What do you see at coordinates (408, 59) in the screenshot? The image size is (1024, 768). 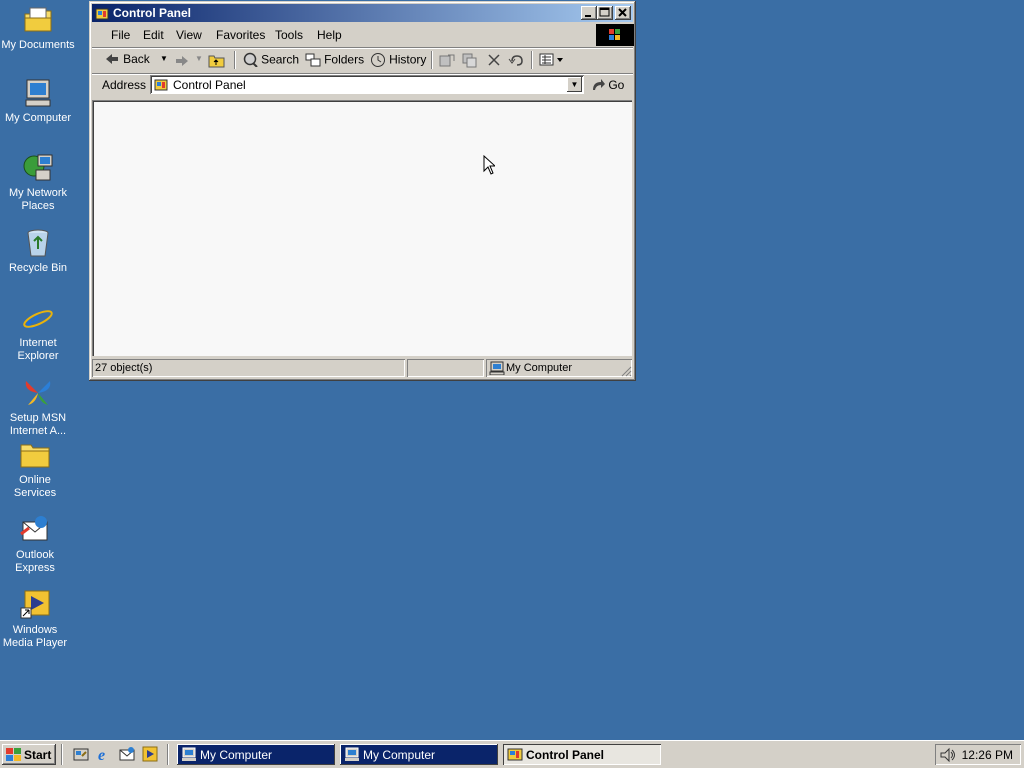 I see `history-label: History` at bounding box center [408, 59].